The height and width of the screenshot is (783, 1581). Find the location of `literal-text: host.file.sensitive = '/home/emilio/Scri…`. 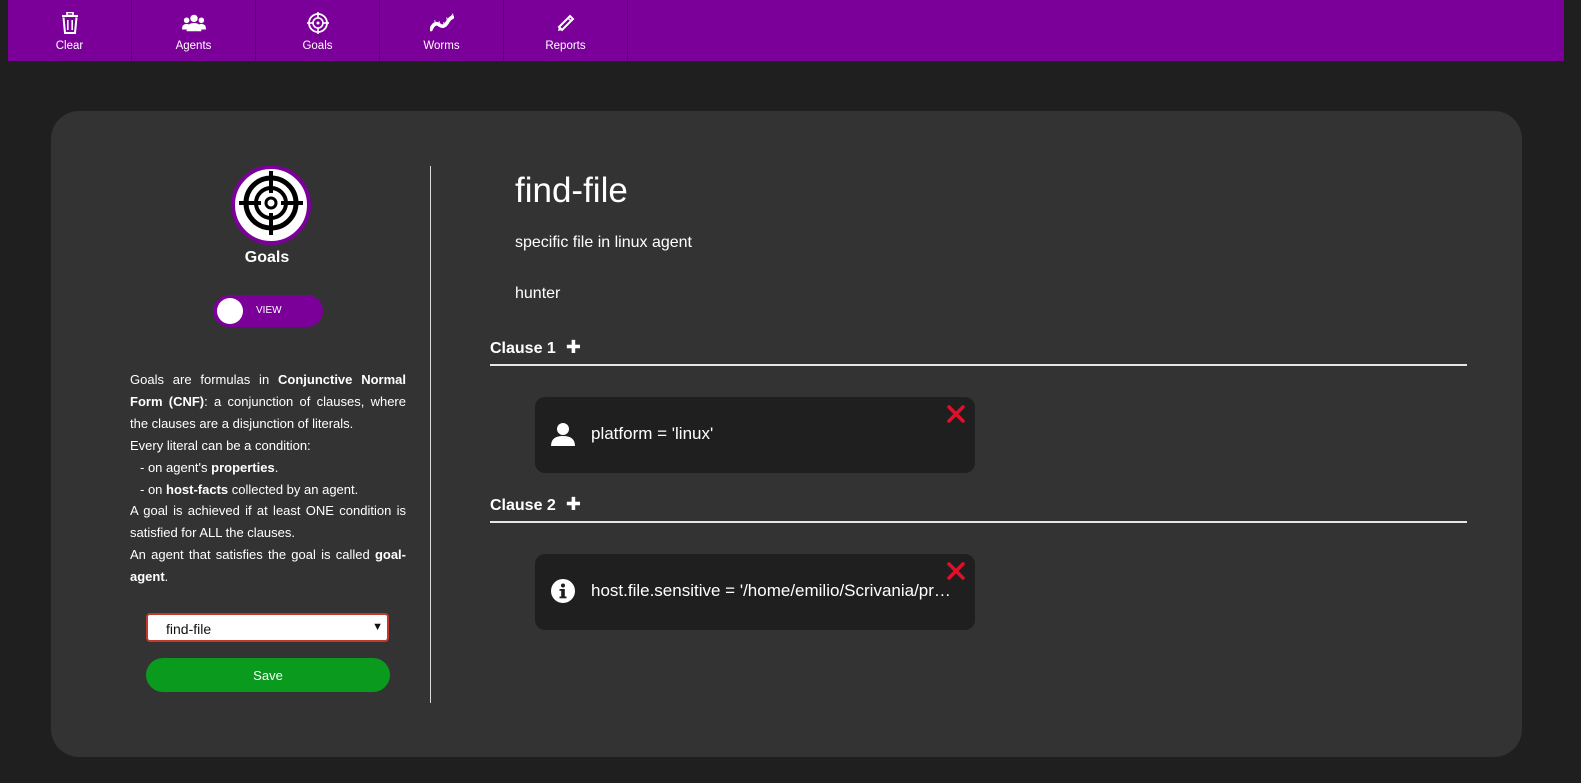

literal-text: host.file.sensitive = '/home/emilio/Scri… is located at coordinates (771, 590).